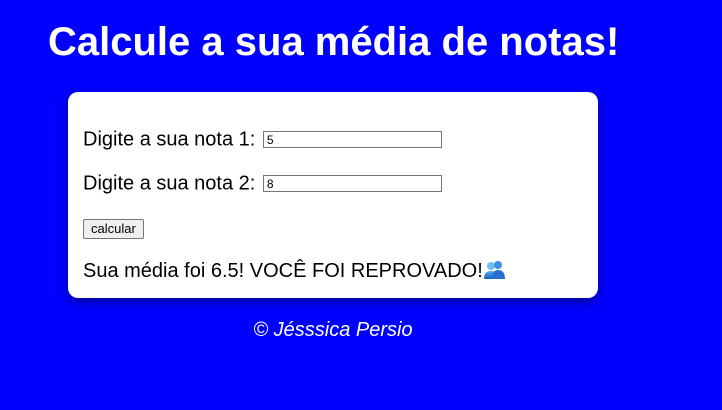 This screenshot has width=722, height=410. Describe the element at coordinates (494, 273) in the screenshot. I see `people-icon` at that location.